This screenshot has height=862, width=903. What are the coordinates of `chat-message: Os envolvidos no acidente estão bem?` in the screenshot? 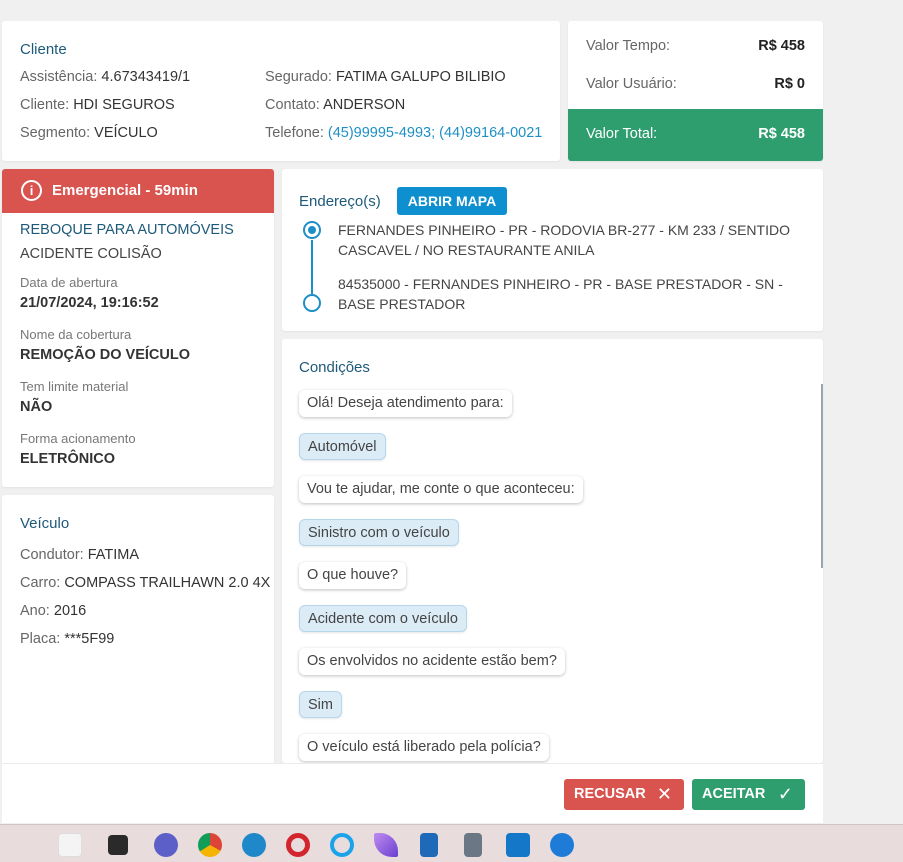 It's located at (432, 661).